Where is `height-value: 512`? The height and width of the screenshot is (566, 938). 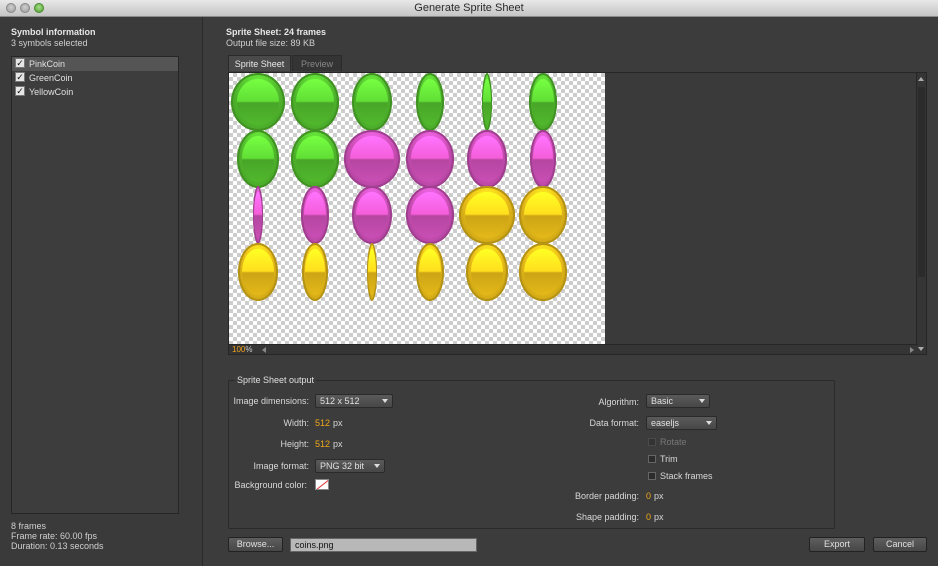
height-value: 512 is located at coordinates (322, 444).